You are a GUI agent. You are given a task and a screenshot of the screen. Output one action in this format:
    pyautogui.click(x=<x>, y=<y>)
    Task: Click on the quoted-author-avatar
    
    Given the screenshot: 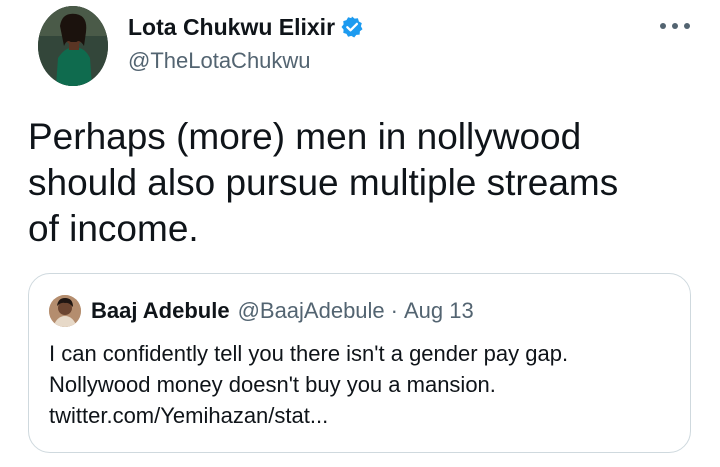 What is the action you would take?
    pyautogui.click(x=65, y=311)
    